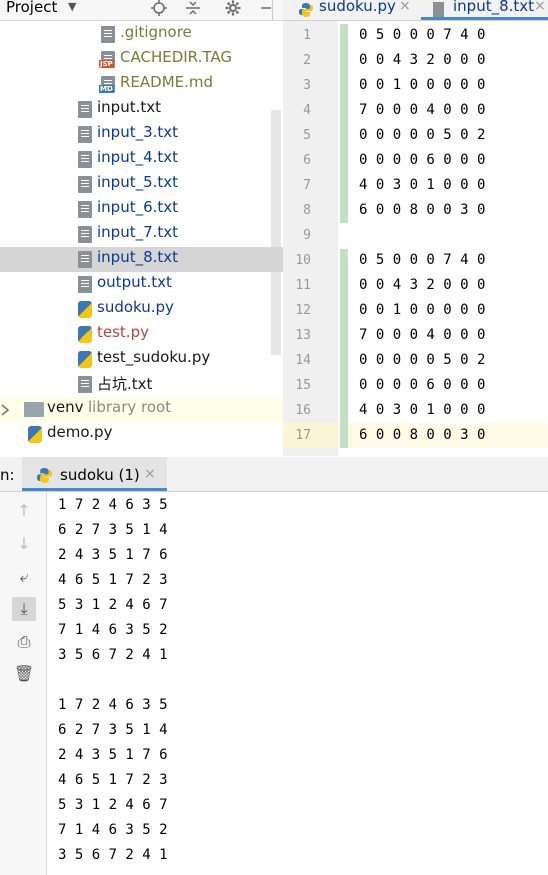 This screenshot has width=548, height=875. I want to click on tree-item-label: .gitignore, so click(156, 32).